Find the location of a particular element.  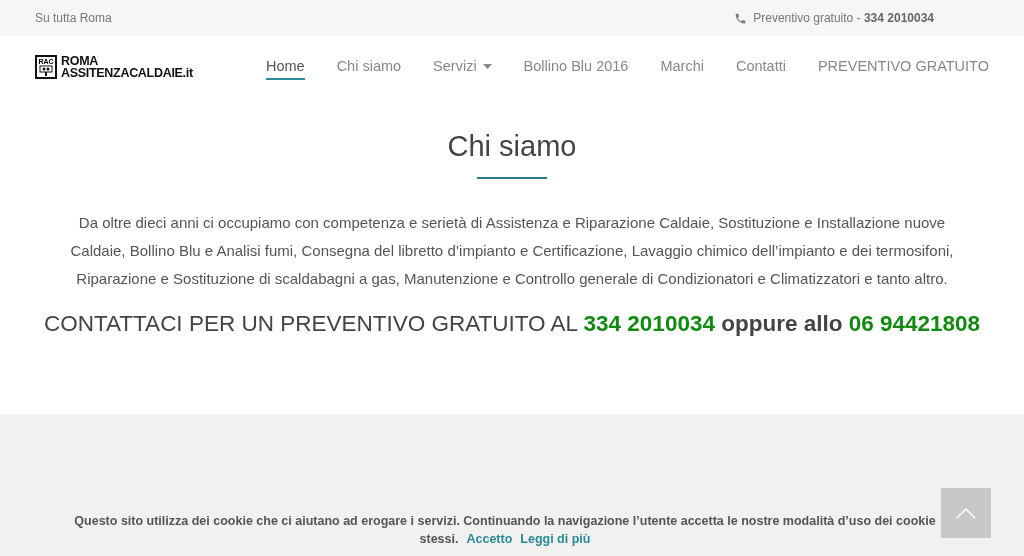

contact-heading: CONTATTACI PER UN PREVENTIVO GRATUITO AL 334 2010034 oppure allo 06 94421808 is located at coordinates (512, 324).